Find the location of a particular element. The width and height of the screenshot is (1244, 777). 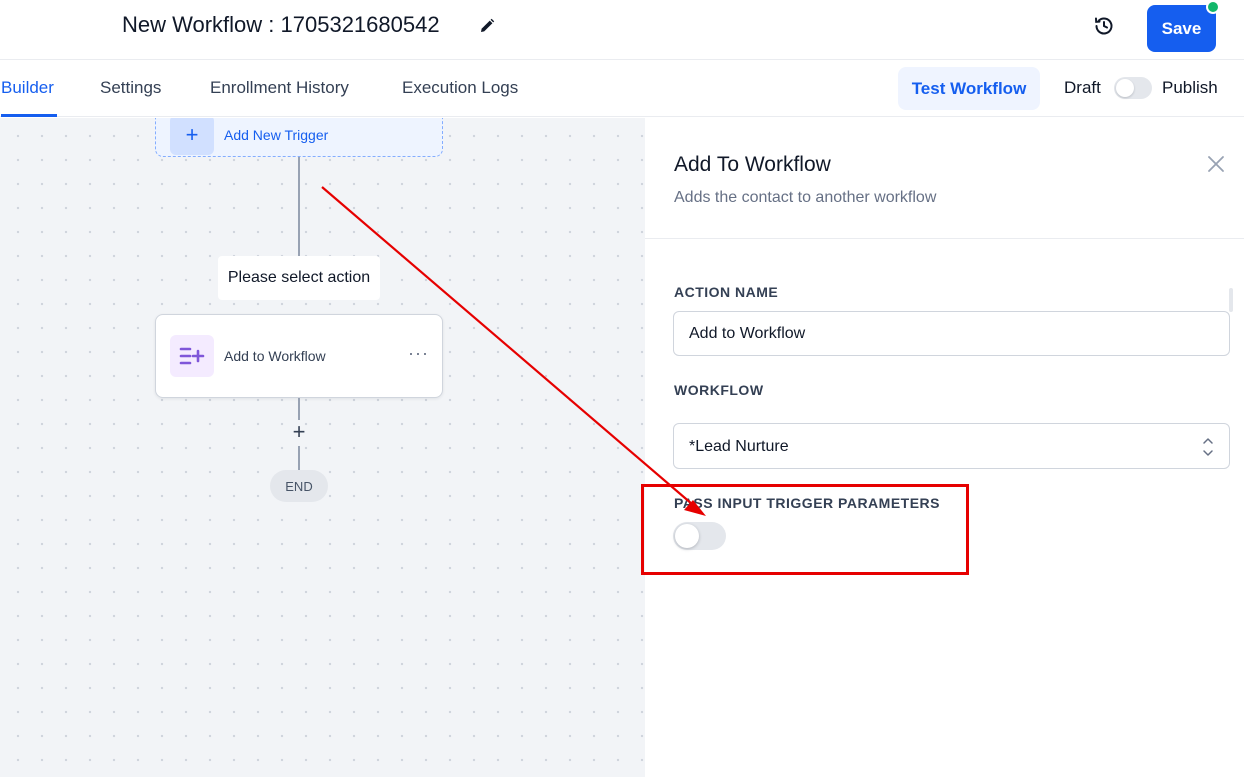

pass-params-label: PASS INPUT TRIGGER PARAMETERS is located at coordinates (807, 503).